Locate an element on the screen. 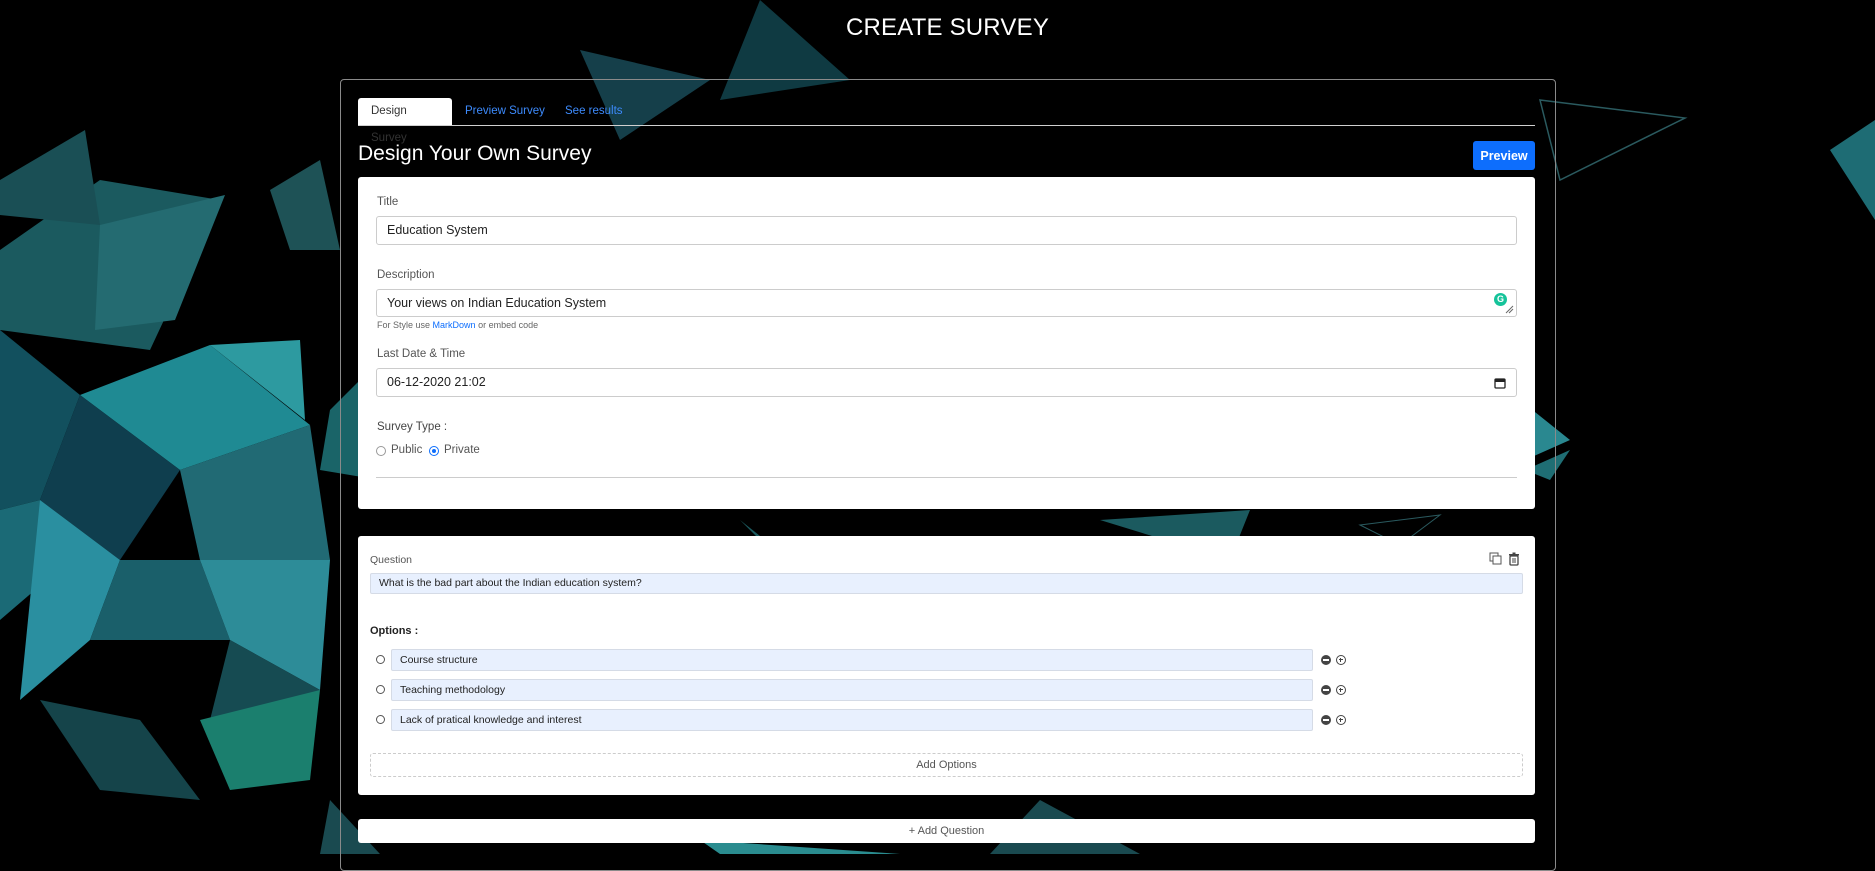 This screenshot has width=1875, height=871. radio-private-label: Private is located at coordinates (462, 450).